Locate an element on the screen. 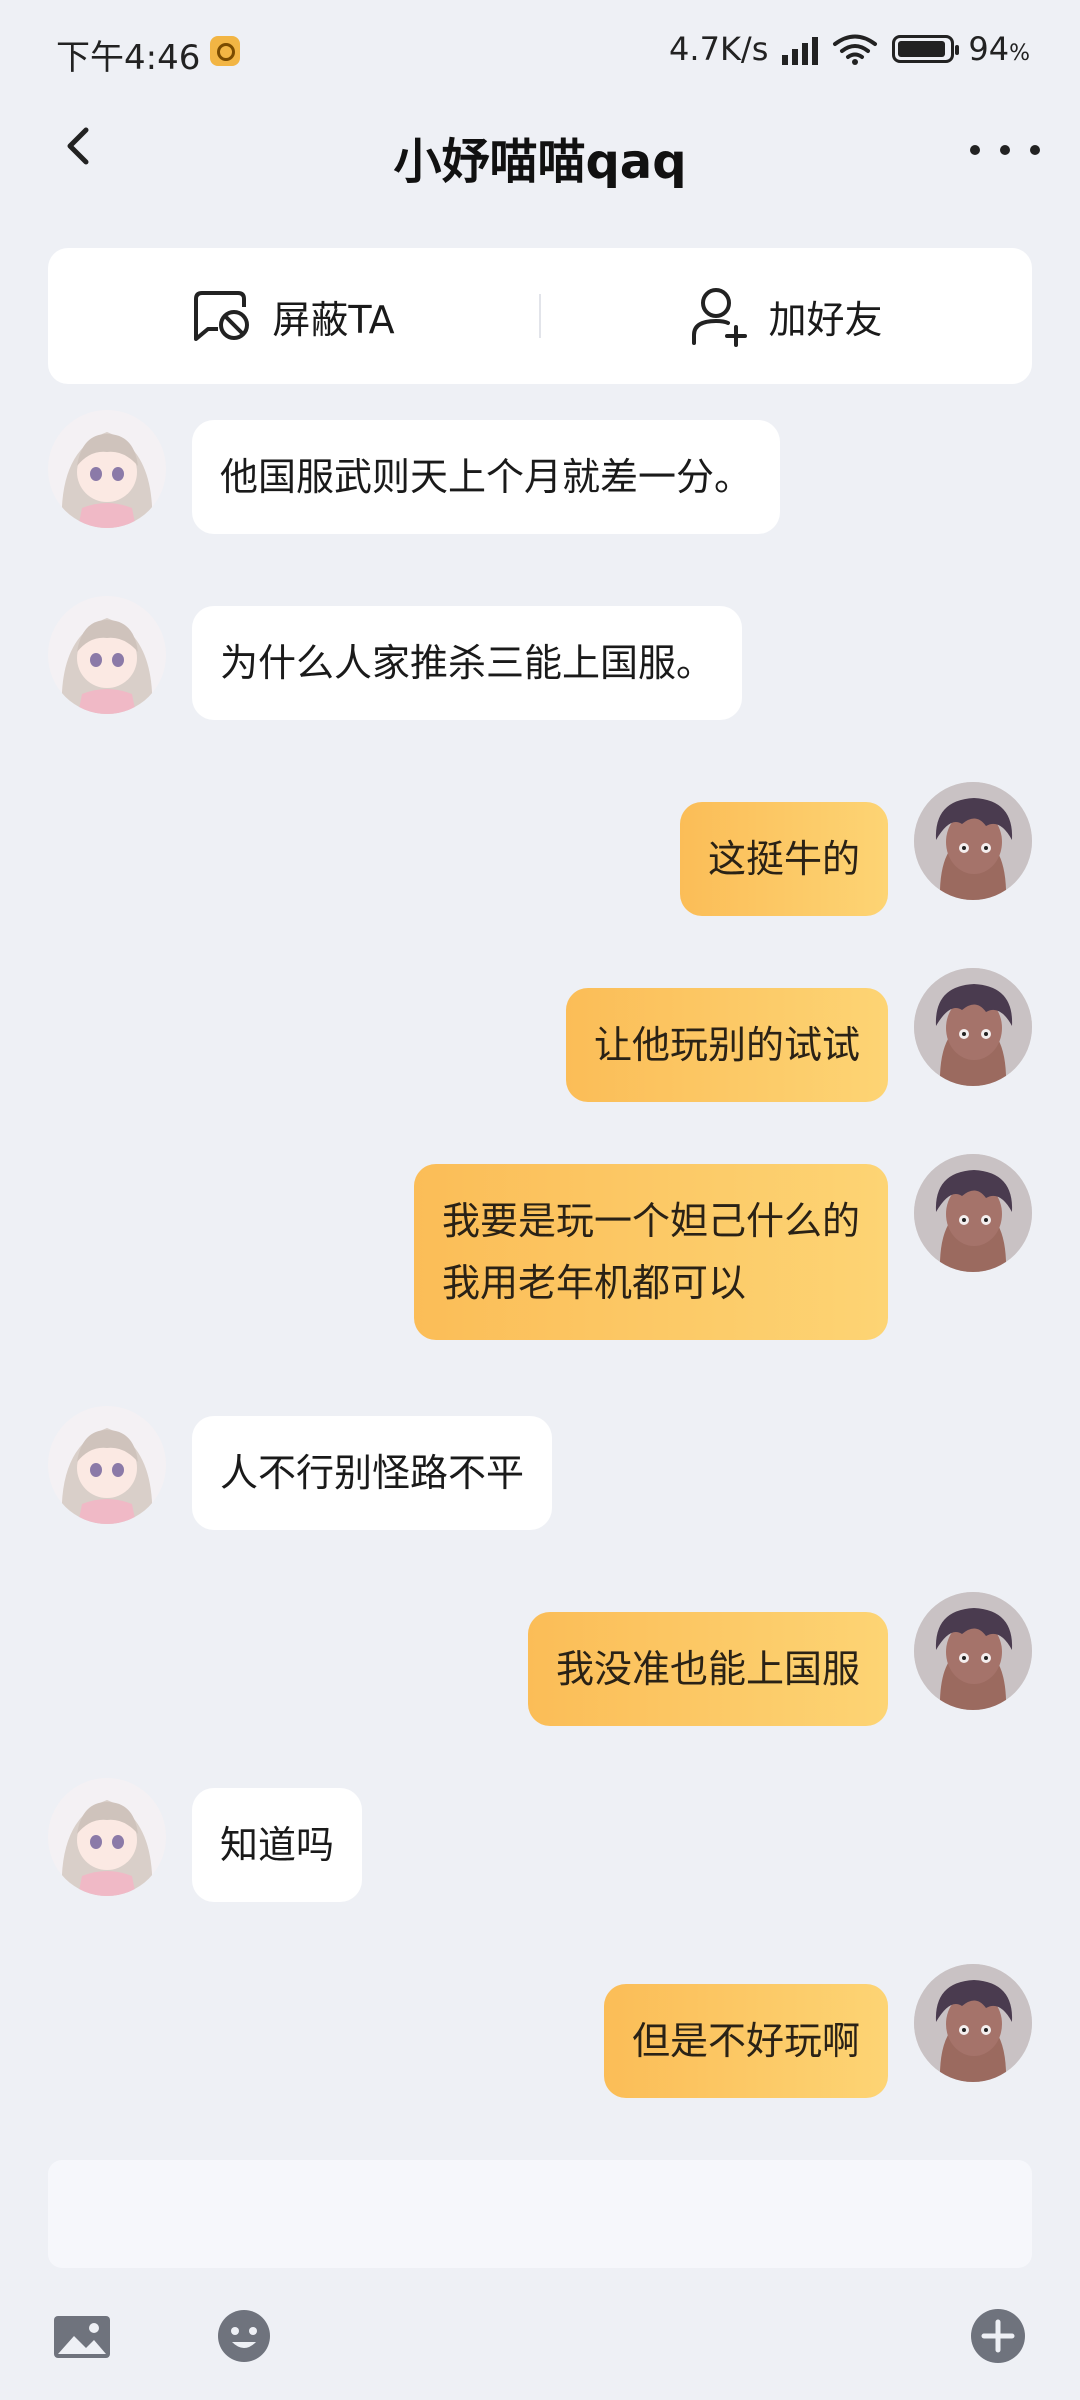 The image size is (1080, 2400). plus-button is located at coordinates (998, 2336).